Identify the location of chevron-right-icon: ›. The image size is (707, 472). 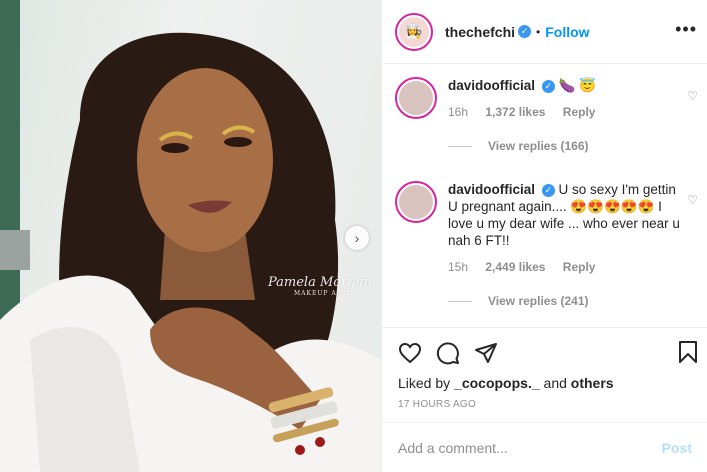
(357, 238).